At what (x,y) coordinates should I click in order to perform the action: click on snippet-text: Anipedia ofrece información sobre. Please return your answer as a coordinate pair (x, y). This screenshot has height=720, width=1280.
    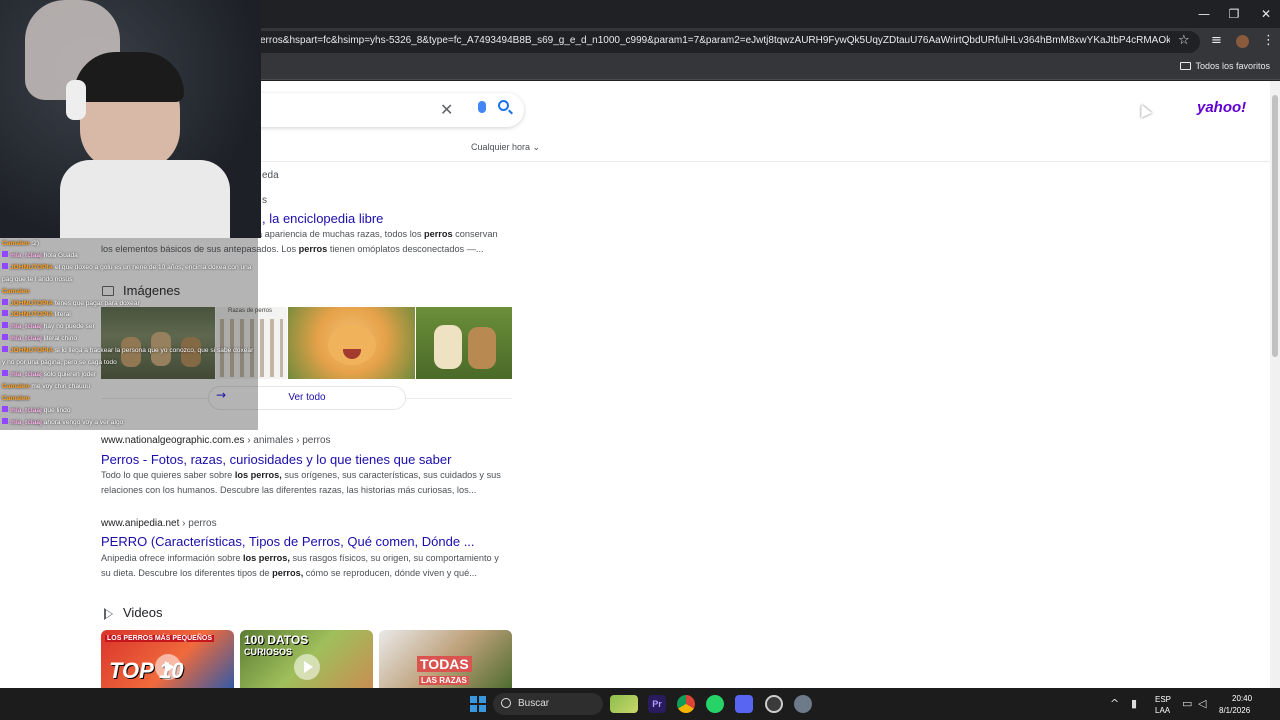
    Looking at the image, I should click on (172, 558).